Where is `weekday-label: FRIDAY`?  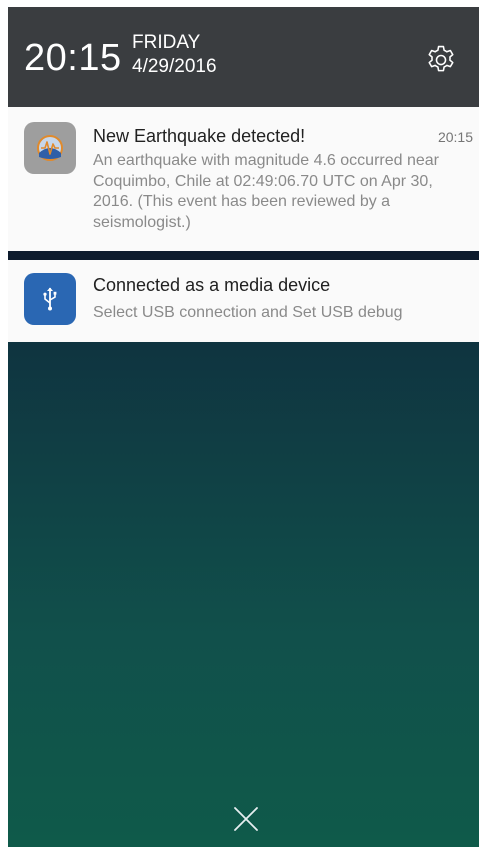 weekday-label: FRIDAY is located at coordinates (166, 42).